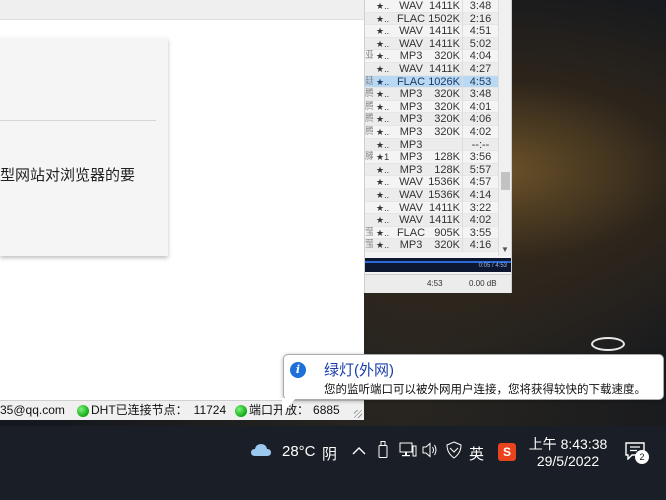 This screenshot has height=500, width=666. What do you see at coordinates (298, 370) in the screenshot?
I see `info-icon: i` at bounding box center [298, 370].